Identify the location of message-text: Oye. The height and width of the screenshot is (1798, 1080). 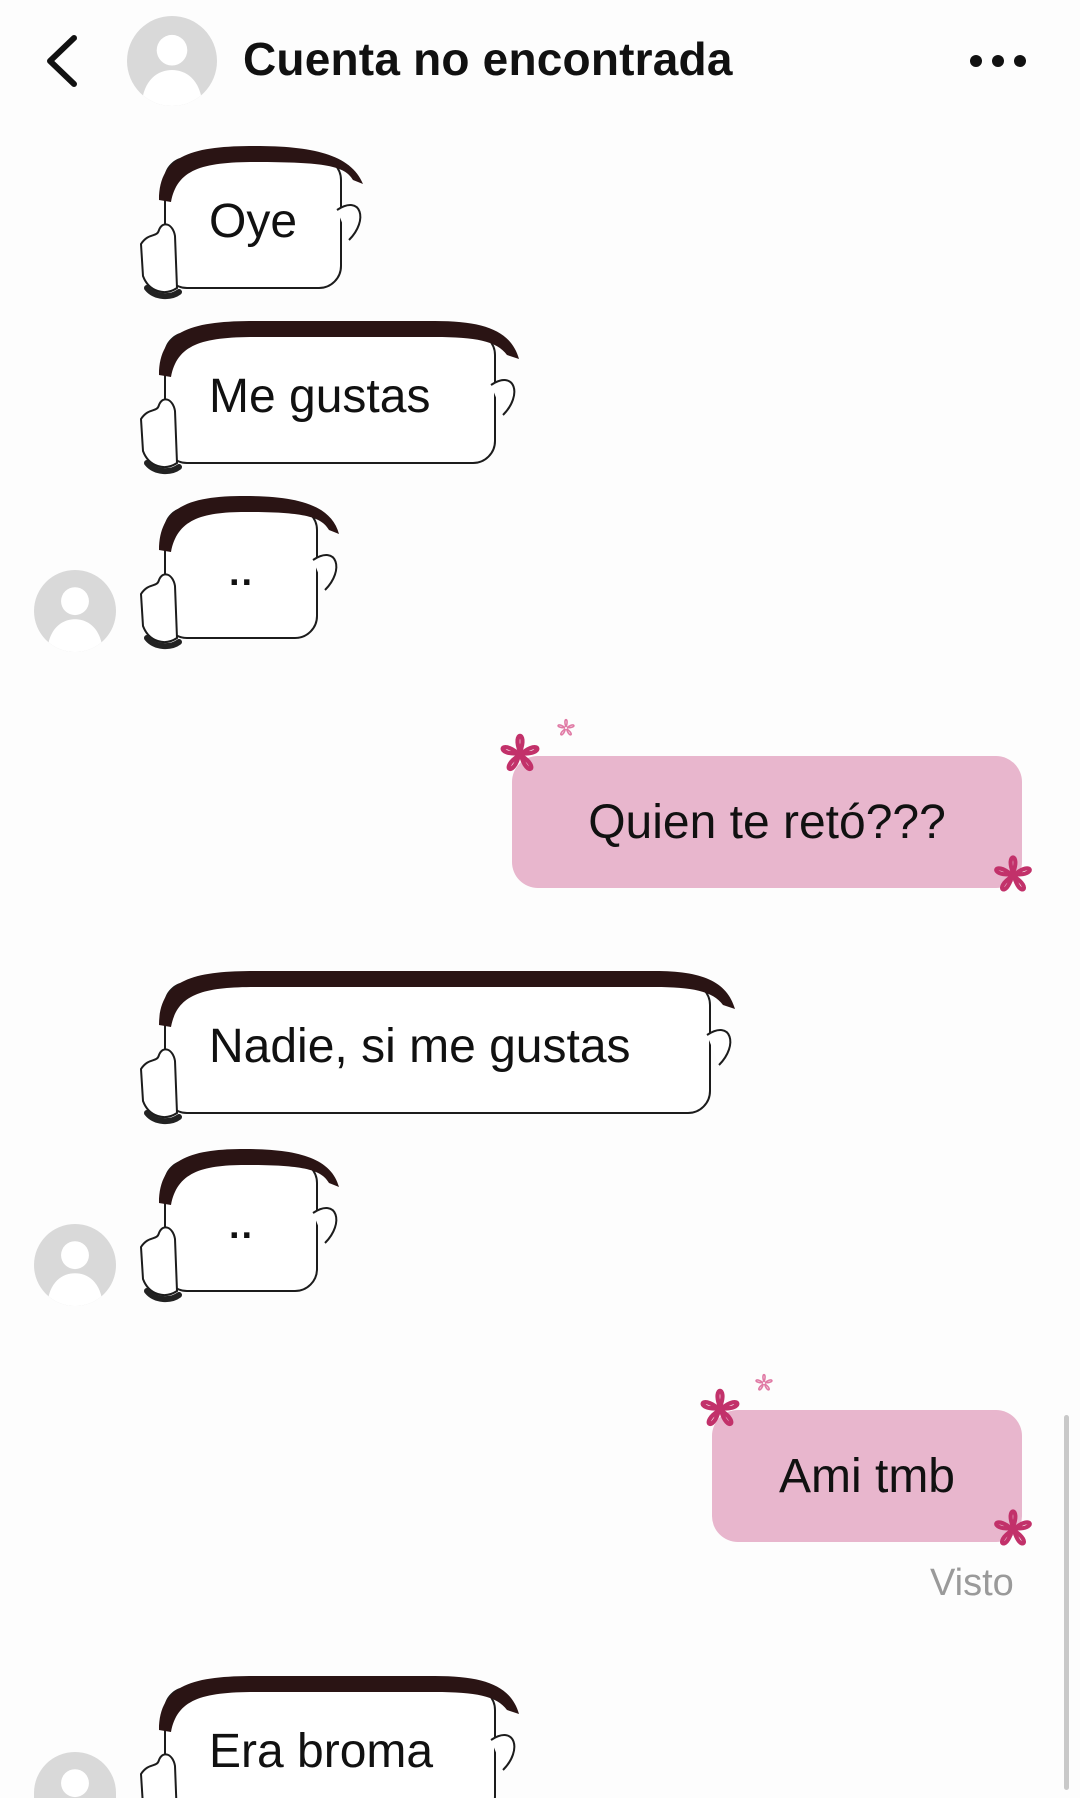
(253, 221).